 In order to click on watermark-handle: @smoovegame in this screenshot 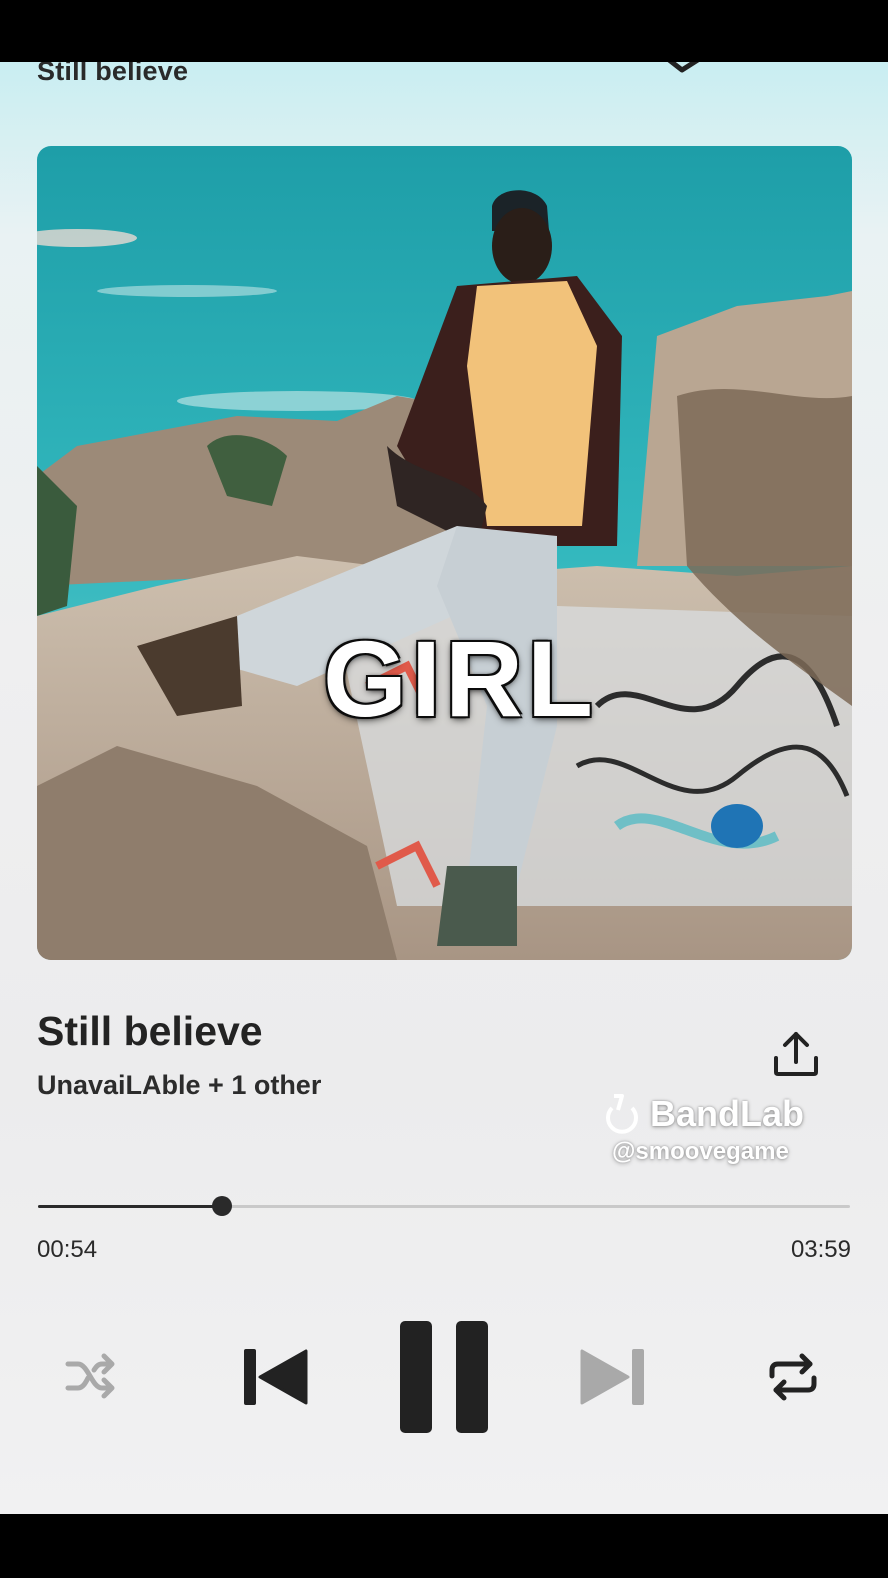, I will do `click(700, 1151)`.